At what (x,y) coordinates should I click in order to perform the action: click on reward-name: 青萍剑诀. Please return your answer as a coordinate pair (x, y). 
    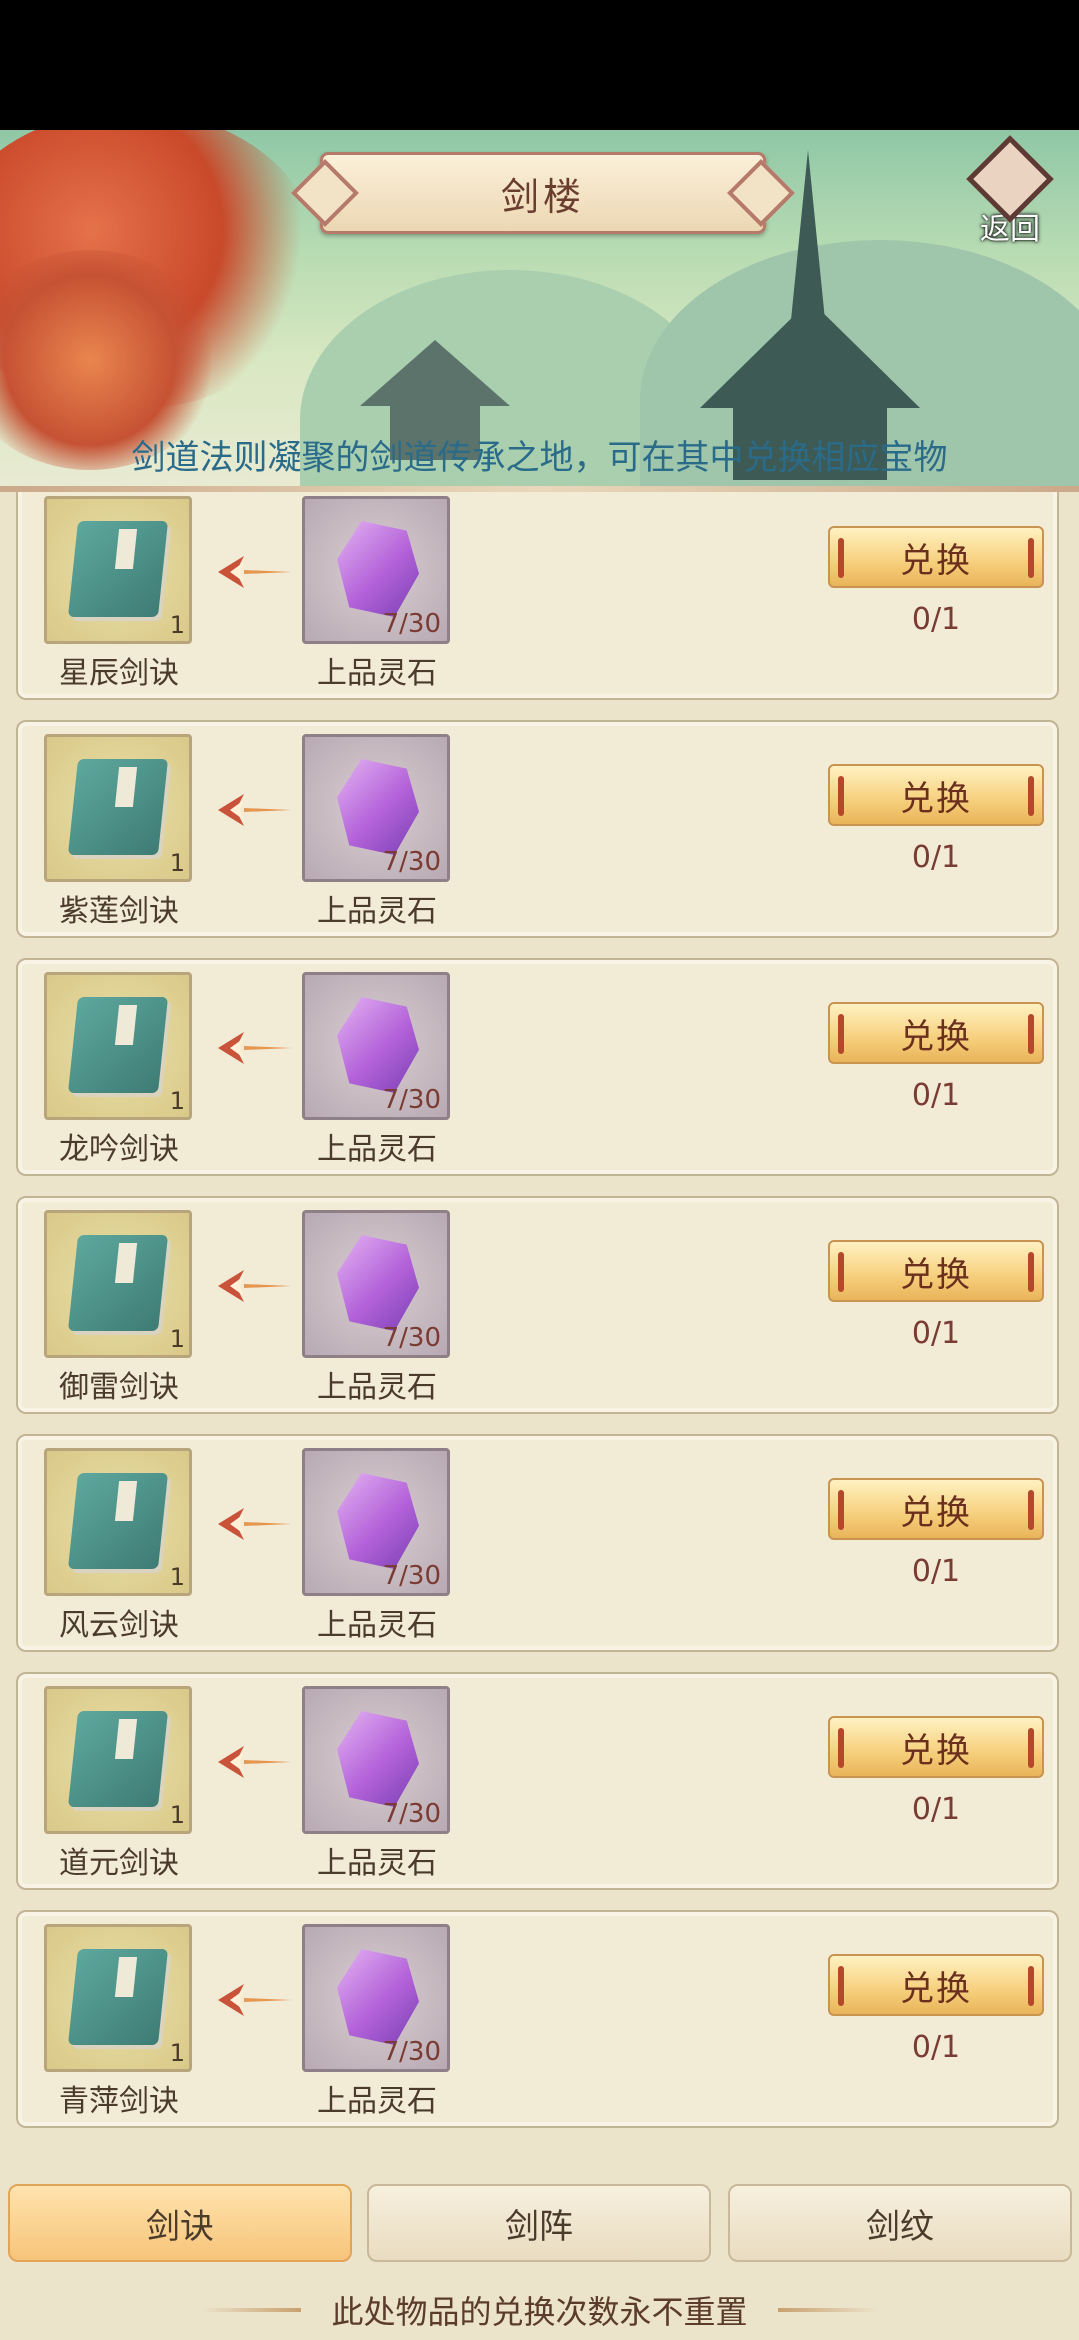
    Looking at the image, I should click on (119, 2101).